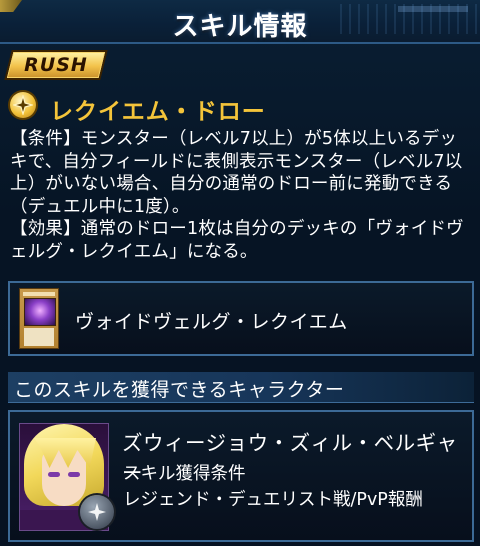  I want to click on related-card-entry: ヴォイドヴェルグ・レクイエム, so click(241, 318).